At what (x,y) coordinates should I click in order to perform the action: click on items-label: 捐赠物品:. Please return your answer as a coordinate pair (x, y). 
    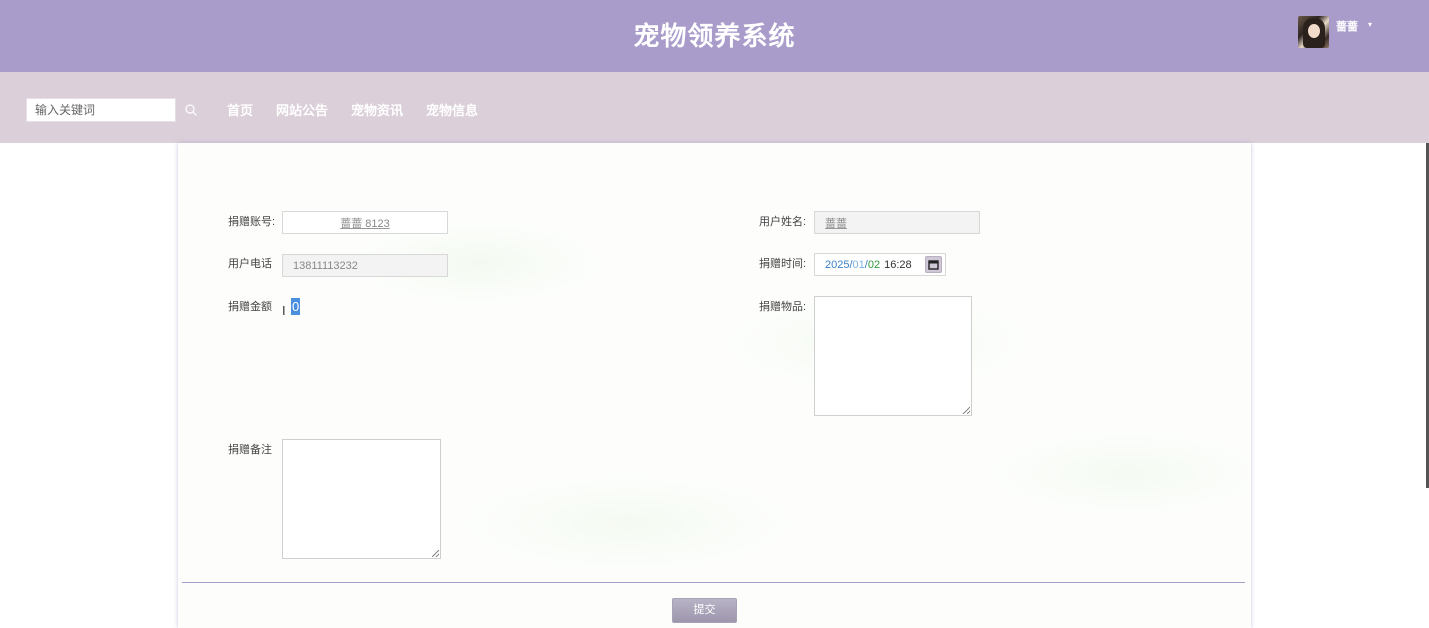
    Looking at the image, I should click on (783, 307).